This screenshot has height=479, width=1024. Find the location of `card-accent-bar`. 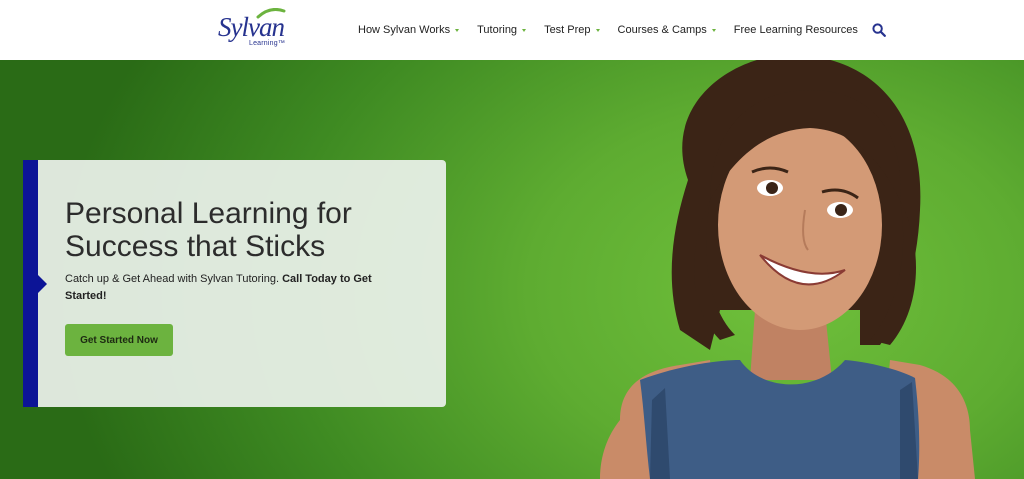

card-accent-bar is located at coordinates (30, 283).